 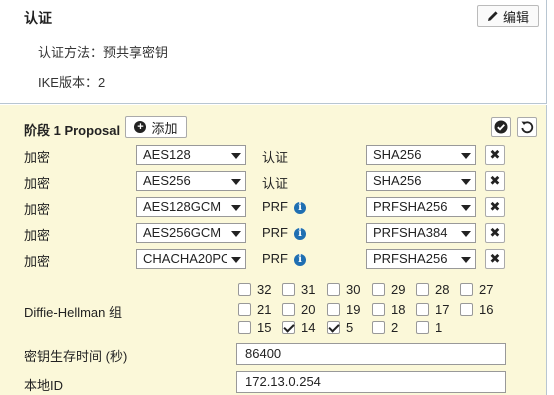 What do you see at coordinates (343, 289) in the screenshot?
I see `dh-group-30: 30` at bounding box center [343, 289].